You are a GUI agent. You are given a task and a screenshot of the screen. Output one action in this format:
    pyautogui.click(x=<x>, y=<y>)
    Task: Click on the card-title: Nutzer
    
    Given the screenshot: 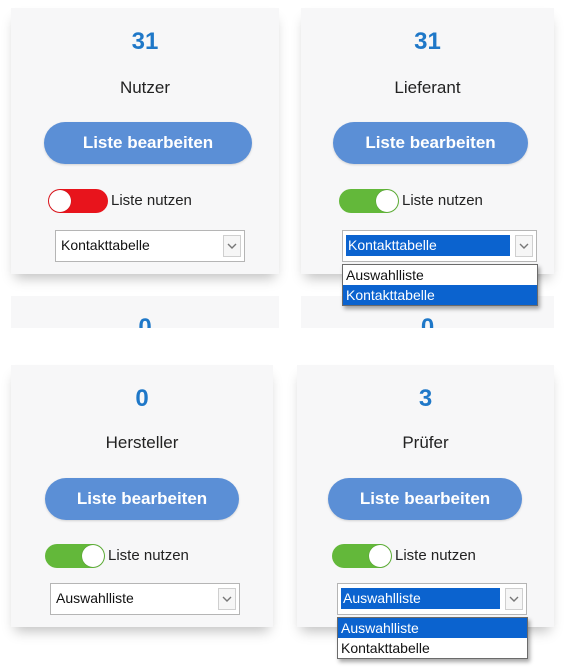 What is the action you would take?
    pyautogui.click(x=145, y=87)
    